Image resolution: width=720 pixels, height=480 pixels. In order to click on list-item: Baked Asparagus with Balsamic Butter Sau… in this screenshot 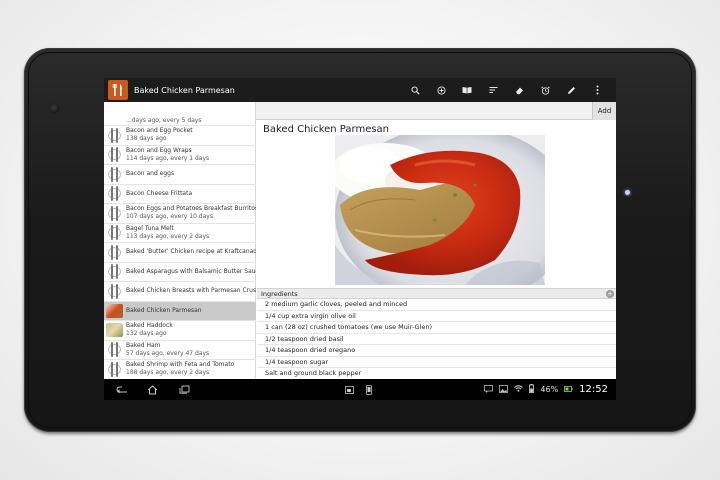, I will do `click(180, 272)`.